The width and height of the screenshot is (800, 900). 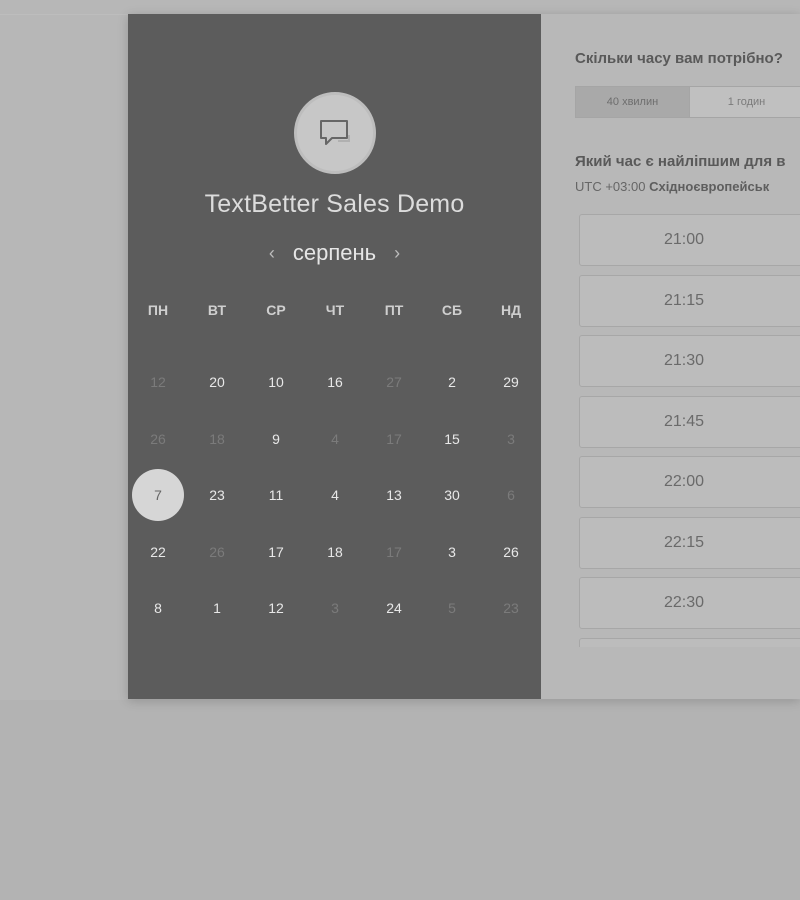 I want to click on time-slot-button: 21:30, so click(x=689, y=361).